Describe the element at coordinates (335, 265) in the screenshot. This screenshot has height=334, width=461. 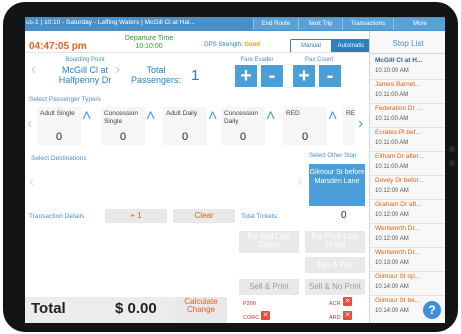
I see `tap-pay-button: Tap & Pay` at that location.